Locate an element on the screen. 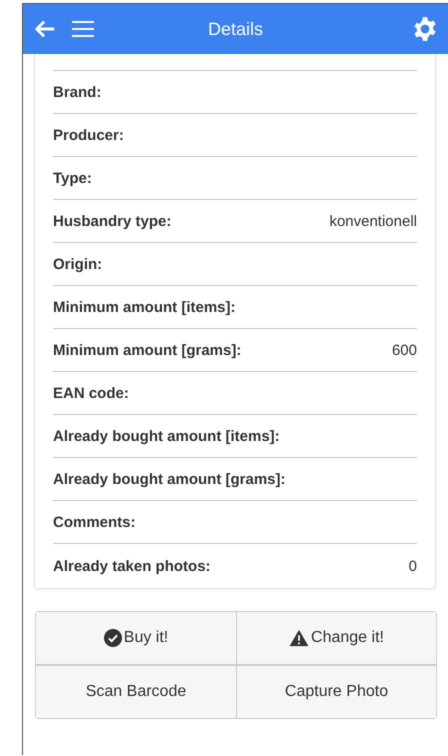  field-label: Already bought amount [items]: is located at coordinates (166, 436).